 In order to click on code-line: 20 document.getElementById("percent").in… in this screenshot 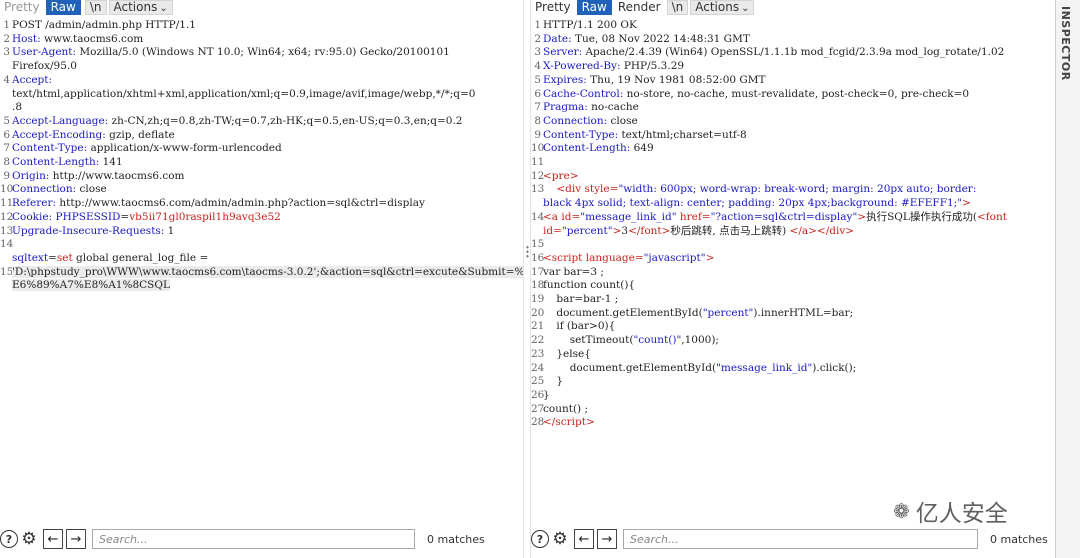, I will do `click(792, 314)`.